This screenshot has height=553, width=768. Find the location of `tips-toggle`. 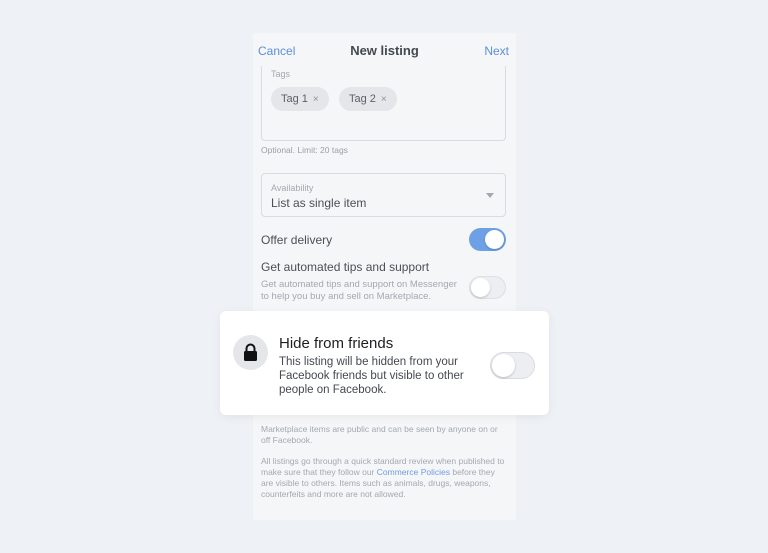

tips-toggle is located at coordinates (487, 287).